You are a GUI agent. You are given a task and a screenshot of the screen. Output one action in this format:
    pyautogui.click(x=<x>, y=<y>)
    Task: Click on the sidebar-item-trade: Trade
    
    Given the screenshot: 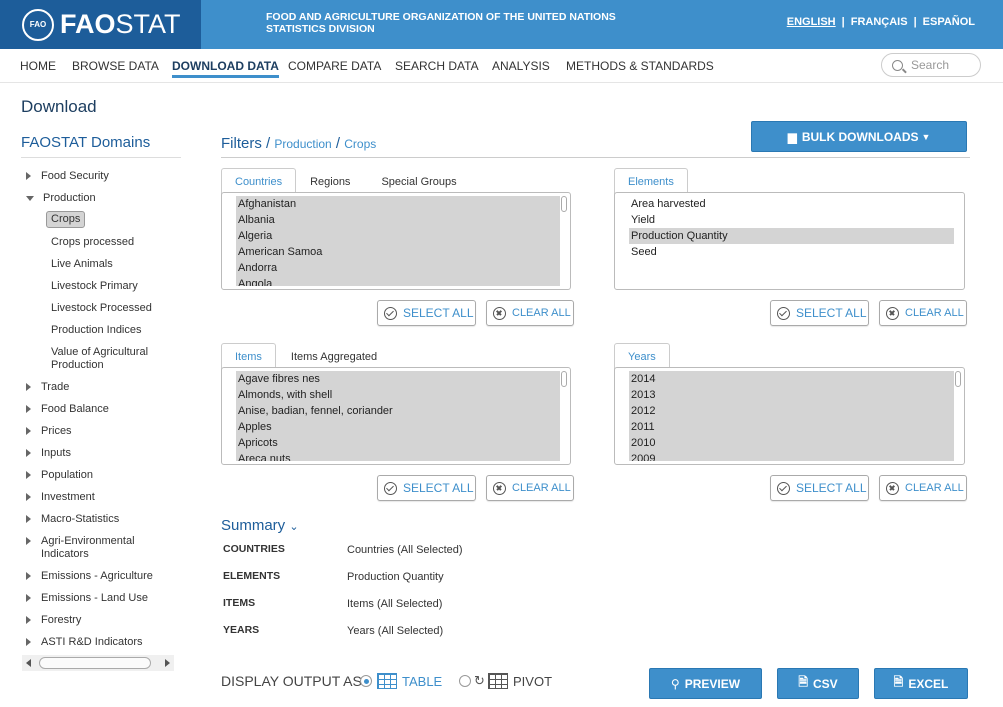 What is the action you would take?
    pyautogui.click(x=47, y=387)
    